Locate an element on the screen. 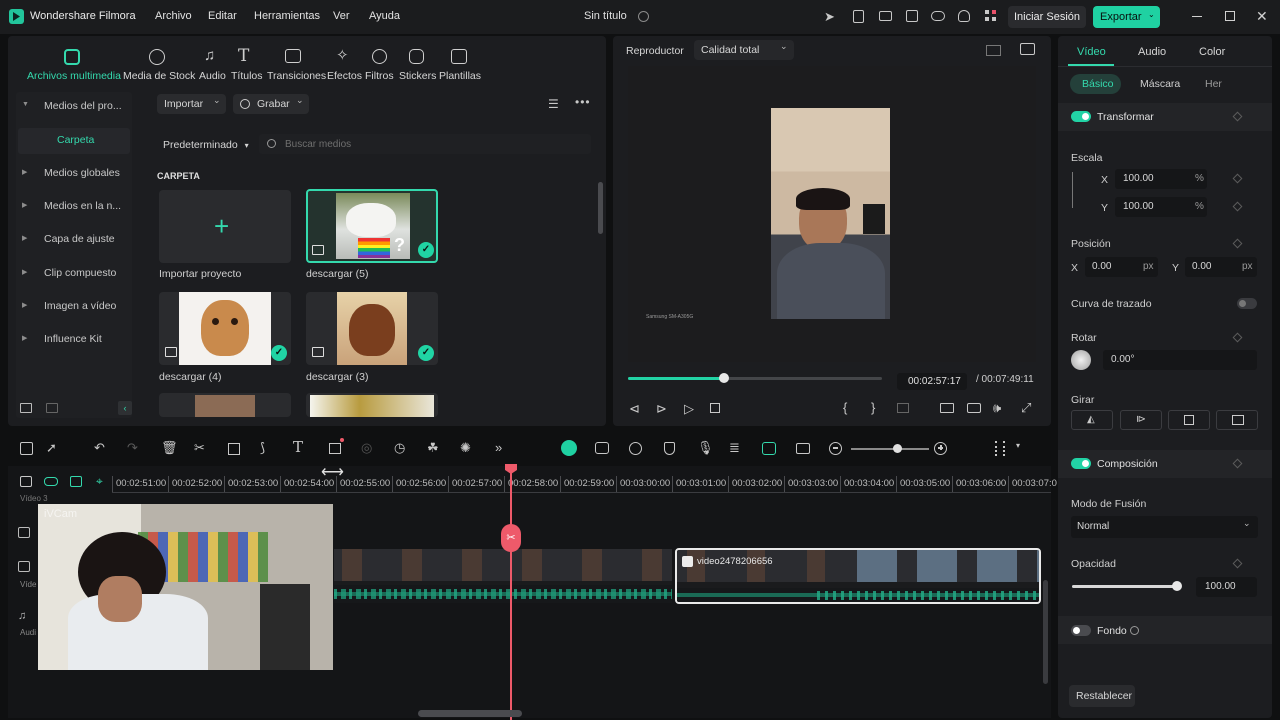 The height and width of the screenshot is (720, 1280). close-icon: ✕ is located at coordinates (1262, 16).